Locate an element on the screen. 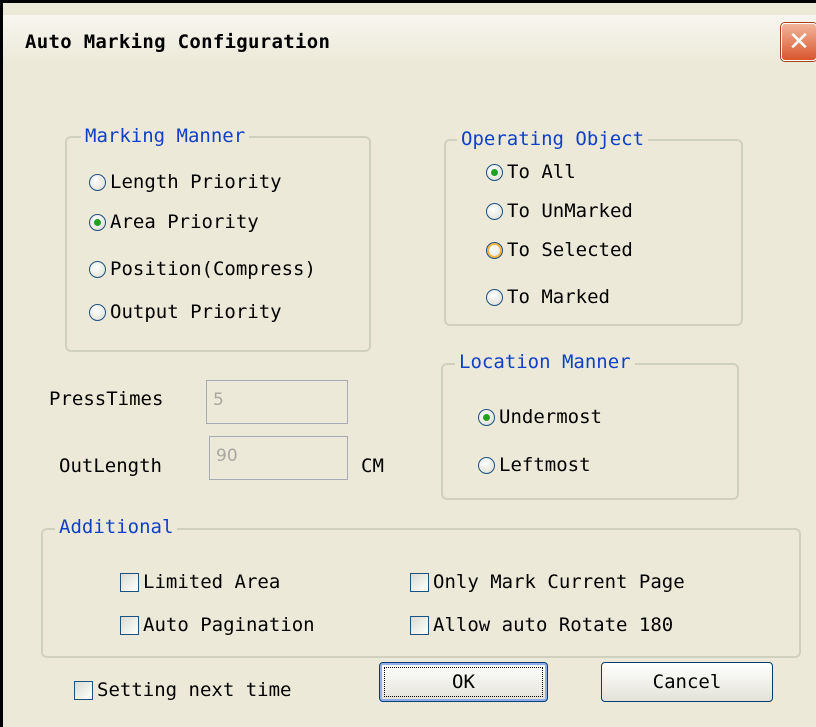  option-label: Position(Compress) is located at coordinates (213, 269).